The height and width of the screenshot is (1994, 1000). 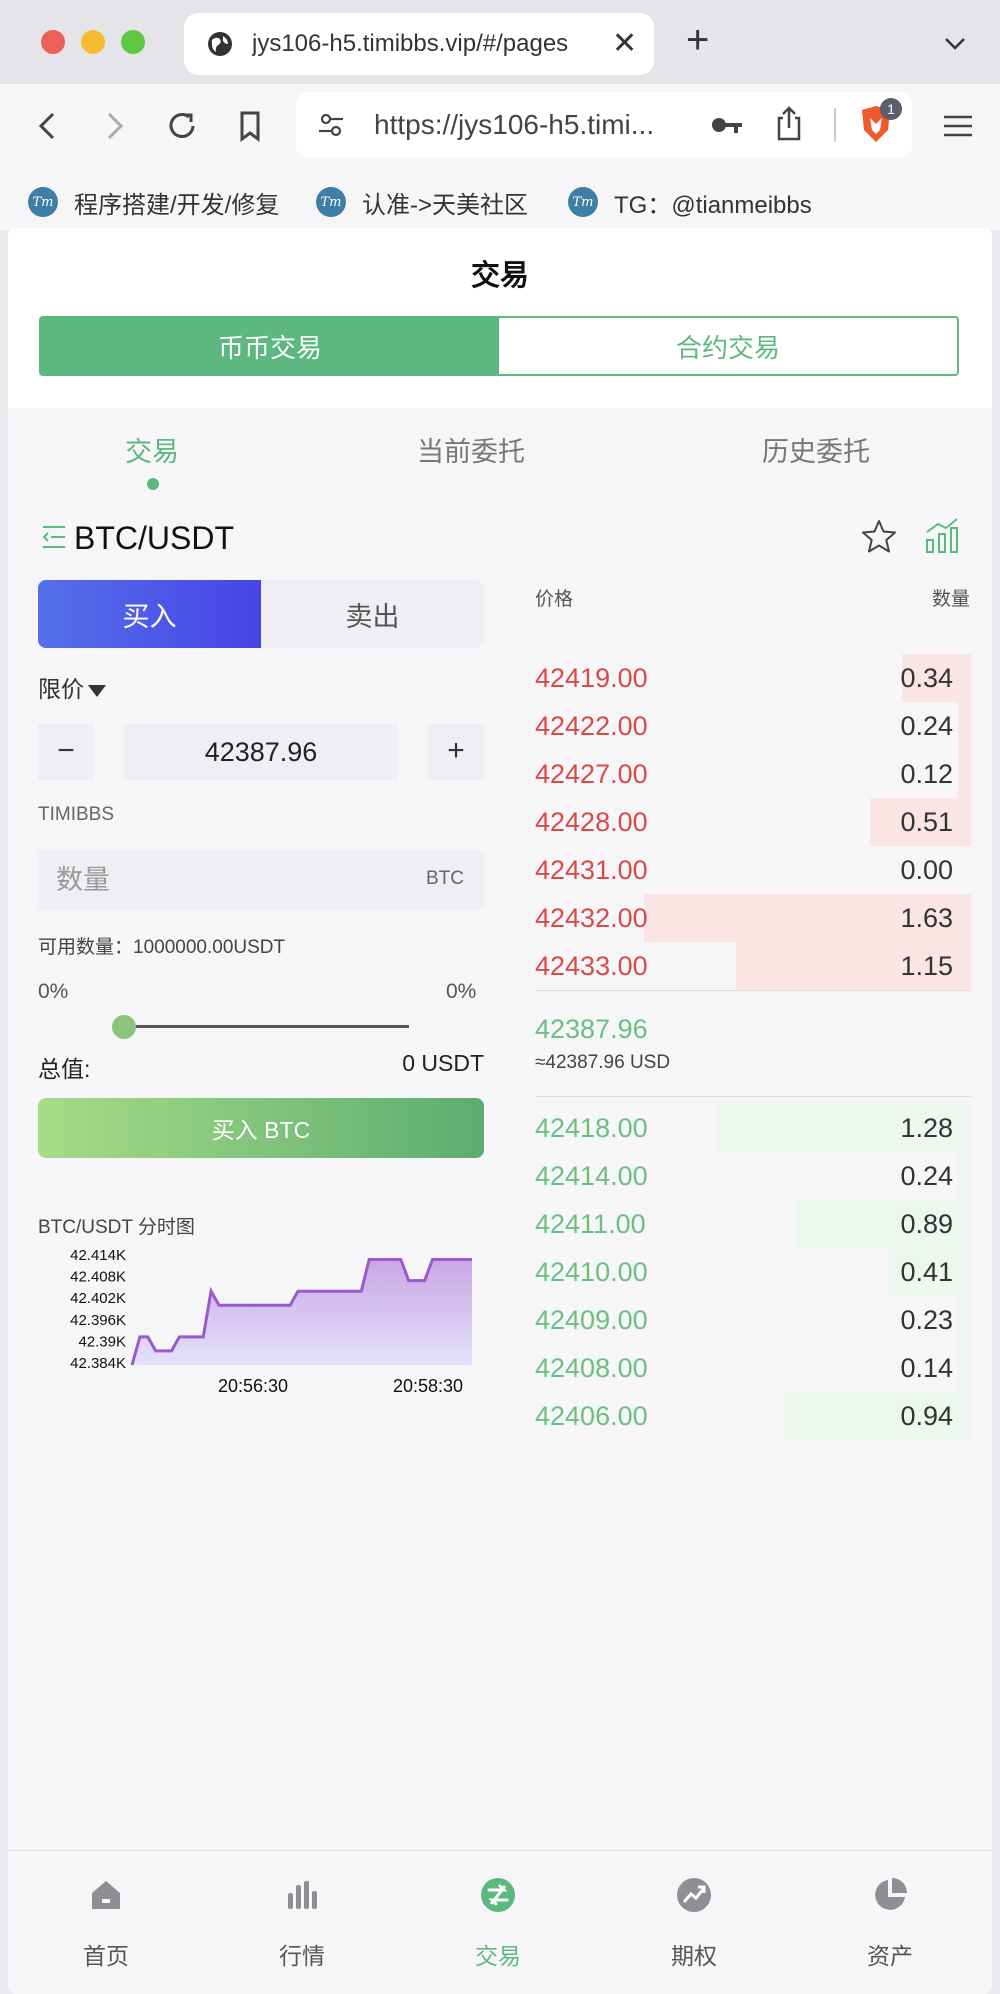 What do you see at coordinates (443, 1063) in the screenshot?
I see `total-value: 0 USDT` at bounding box center [443, 1063].